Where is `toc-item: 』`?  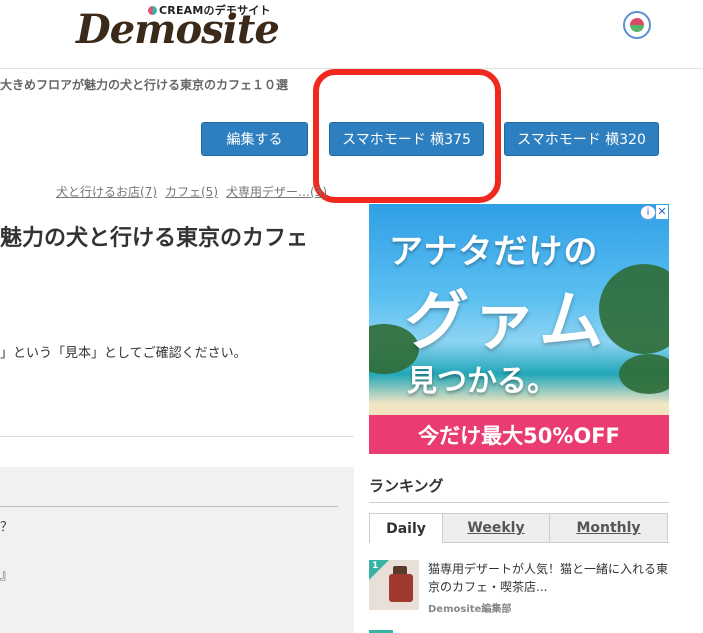
toc-item: 』 is located at coordinates (6, 573).